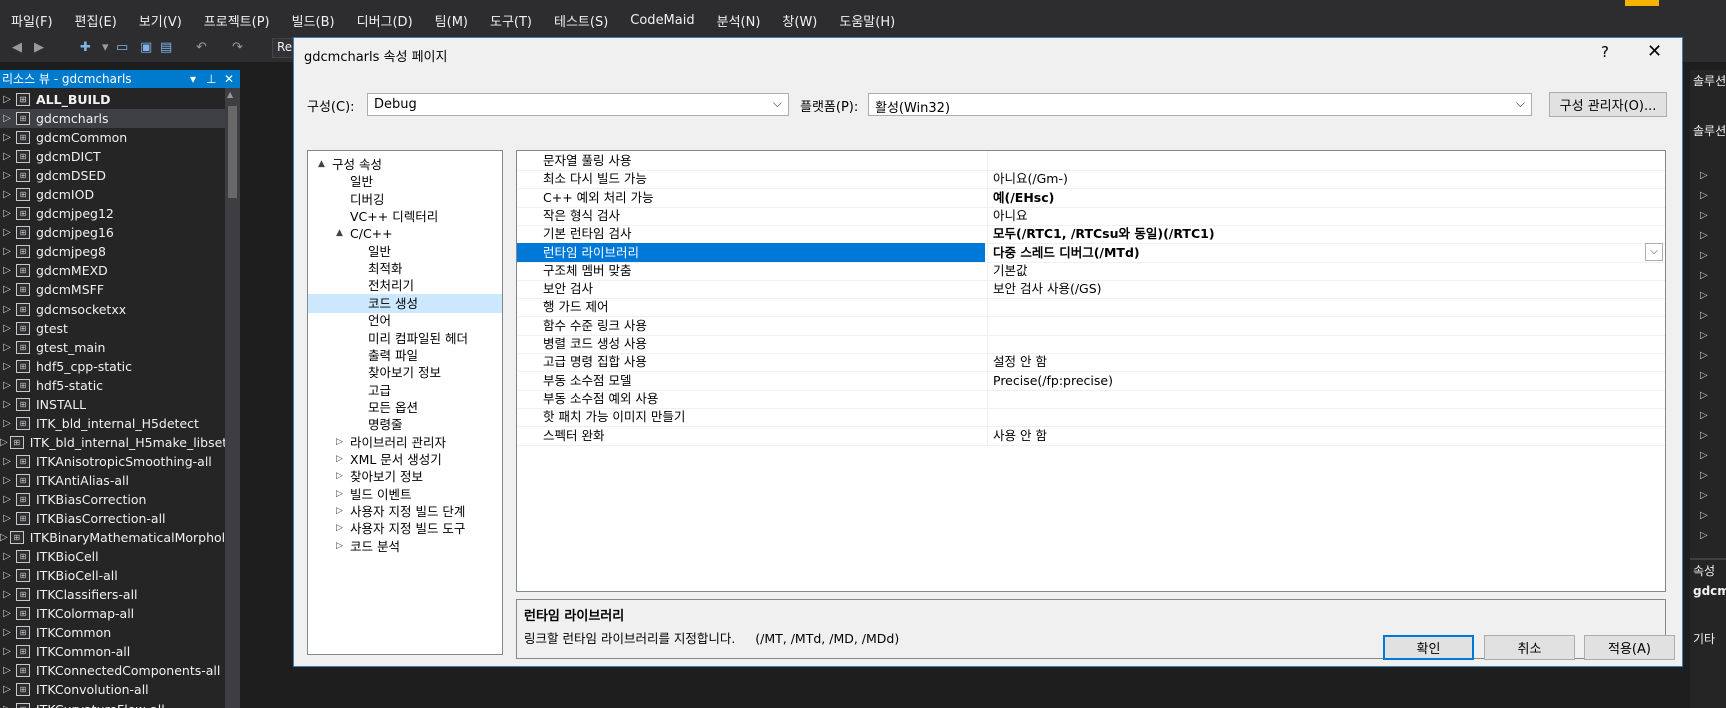 The image size is (1726, 708). I want to click on project-item: ▷ ⊞ gdcmsocketxx, so click(112, 309).